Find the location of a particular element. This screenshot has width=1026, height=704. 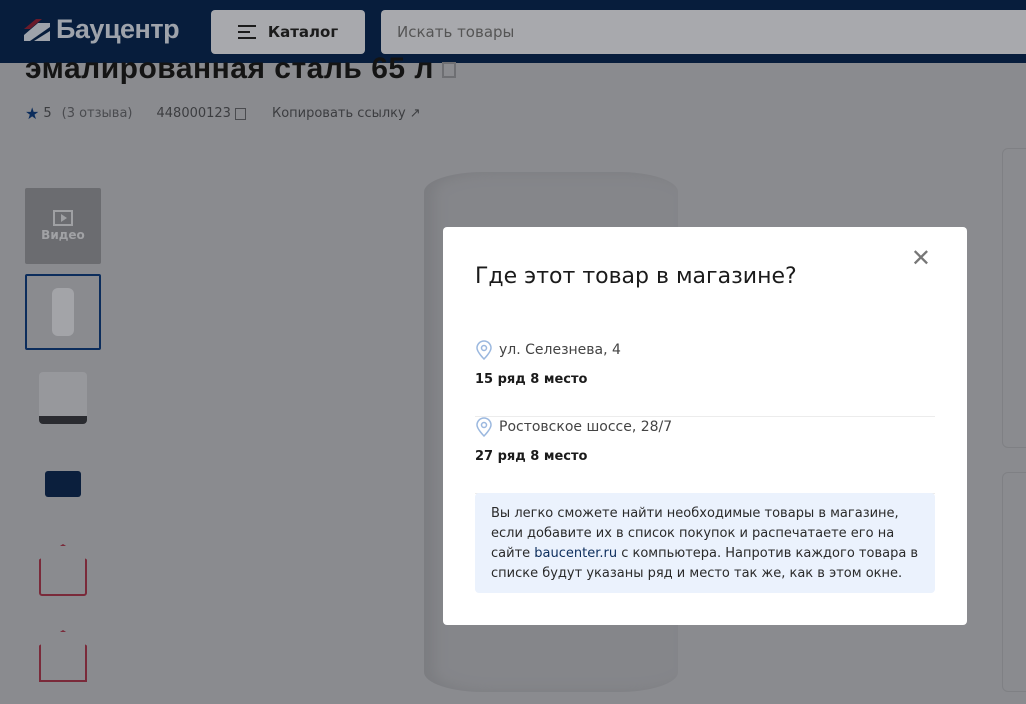

play-icon is located at coordinates (63, 218).